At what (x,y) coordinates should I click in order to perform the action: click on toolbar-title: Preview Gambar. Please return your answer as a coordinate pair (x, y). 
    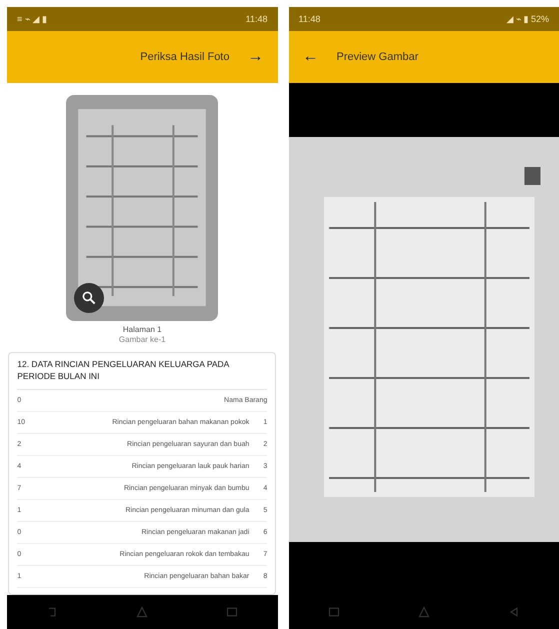
    Looking at the image, I should click on (377, 57).